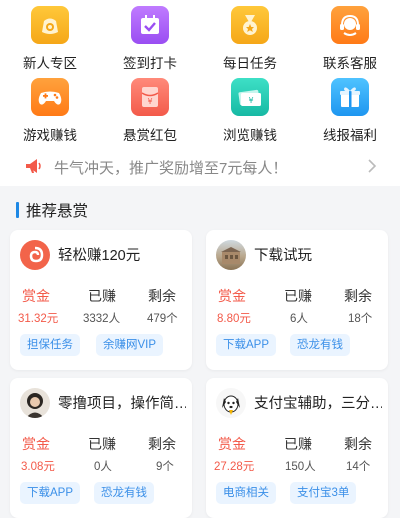 Image resolution: width=400 pixels, height=518 pixels. Describe the element at coordinates (150, 135) in the screenshot. I see `grid-label: 悬赏红包` at that location.